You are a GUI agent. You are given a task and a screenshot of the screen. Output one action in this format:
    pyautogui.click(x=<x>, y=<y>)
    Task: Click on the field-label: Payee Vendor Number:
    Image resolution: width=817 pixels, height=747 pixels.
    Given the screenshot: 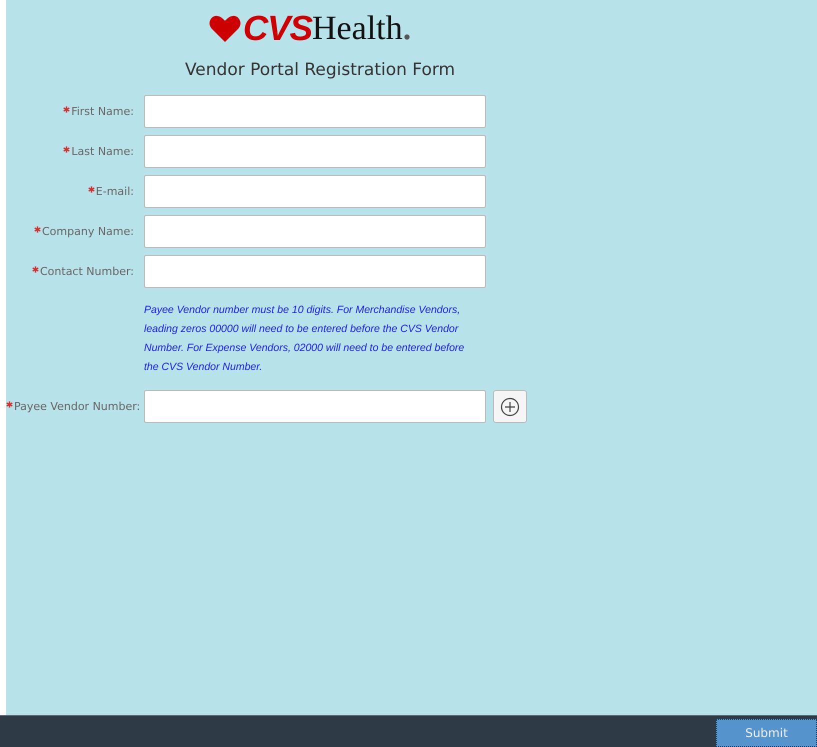 What is the action you would take?
    pyautogui.click(x=77, y=406)
    